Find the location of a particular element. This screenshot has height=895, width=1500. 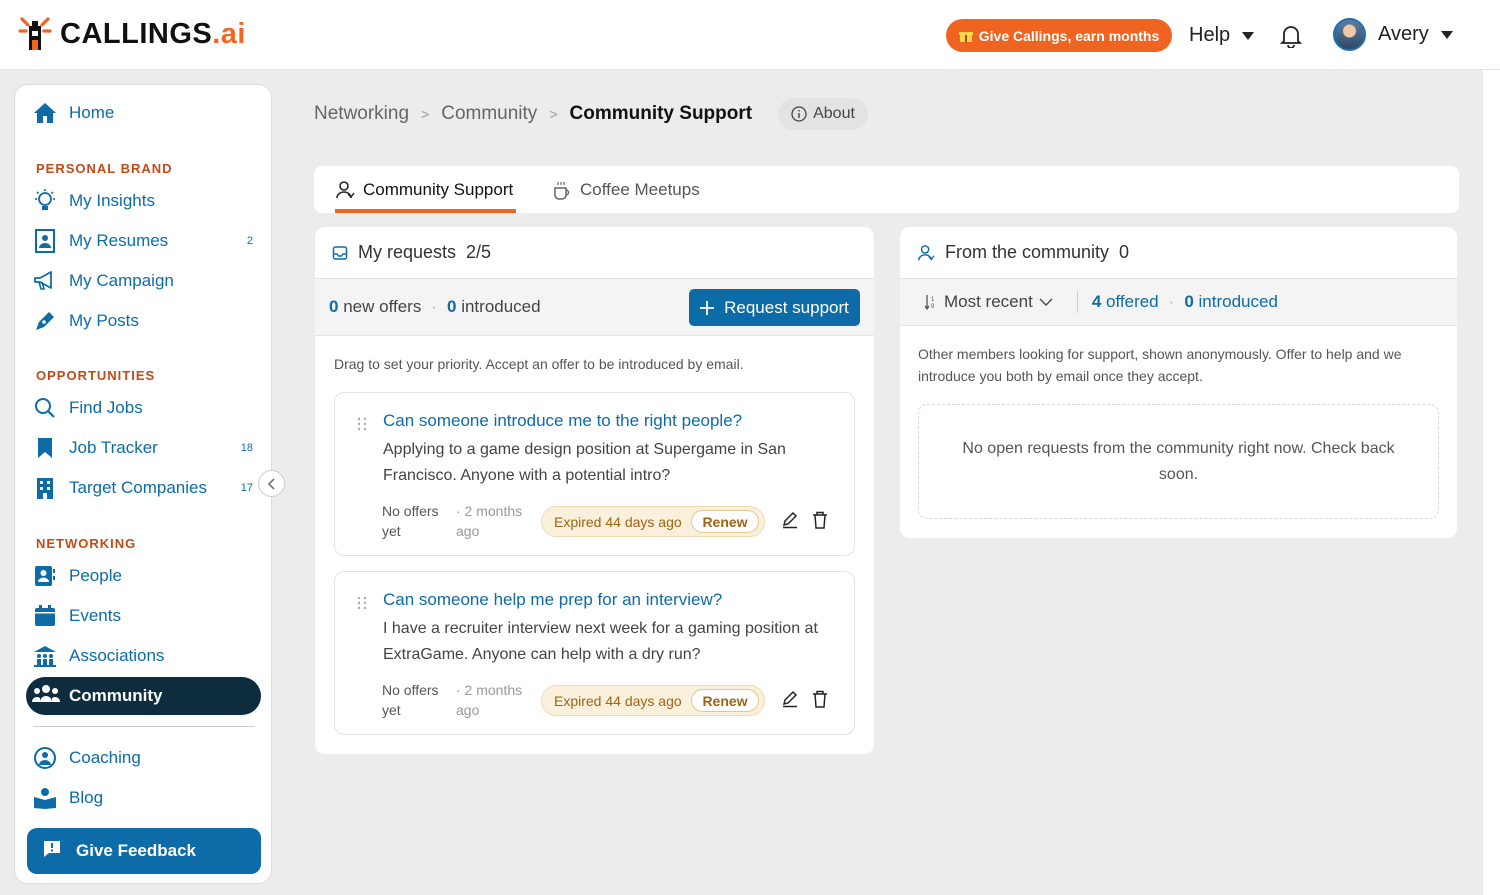

bell-icon is located at coordinates (1291, 38).